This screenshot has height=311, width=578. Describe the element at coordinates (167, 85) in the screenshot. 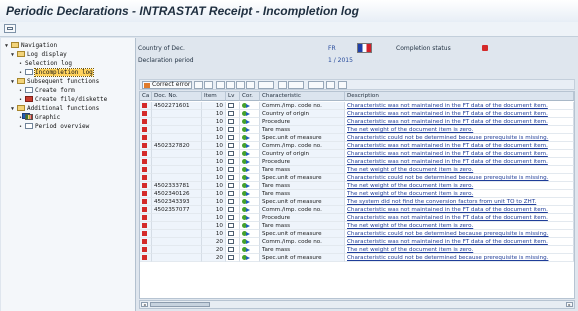

I see `correct-error-button: Correct error` at that location.